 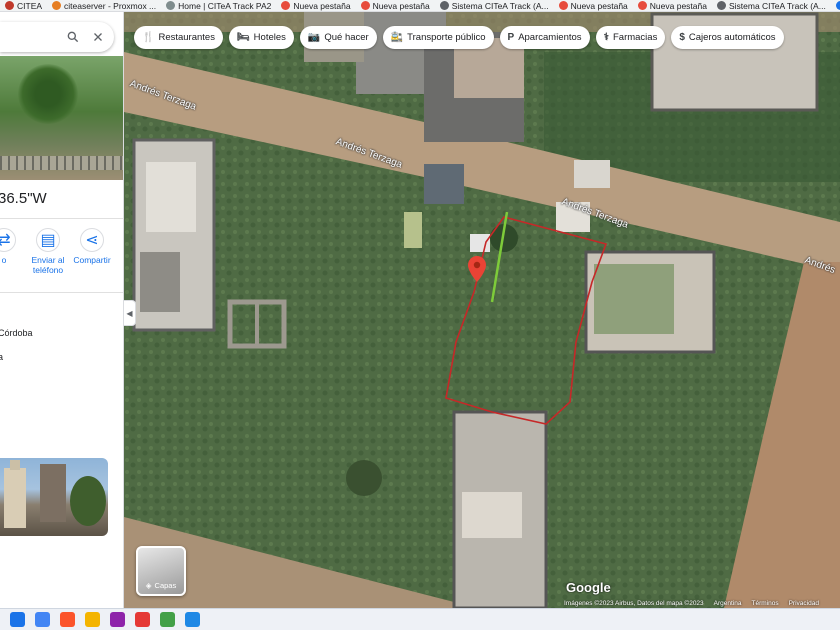 I want to click on bookmark-label: Home | CITeA Track PA2, so click(x=225, y=5).